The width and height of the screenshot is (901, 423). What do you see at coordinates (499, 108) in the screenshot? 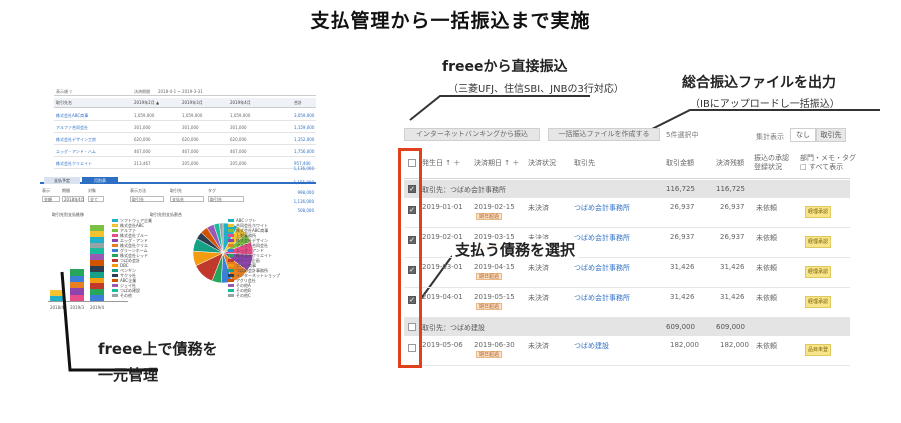
I see `direct-pointer` at bounding box center [499, 108].